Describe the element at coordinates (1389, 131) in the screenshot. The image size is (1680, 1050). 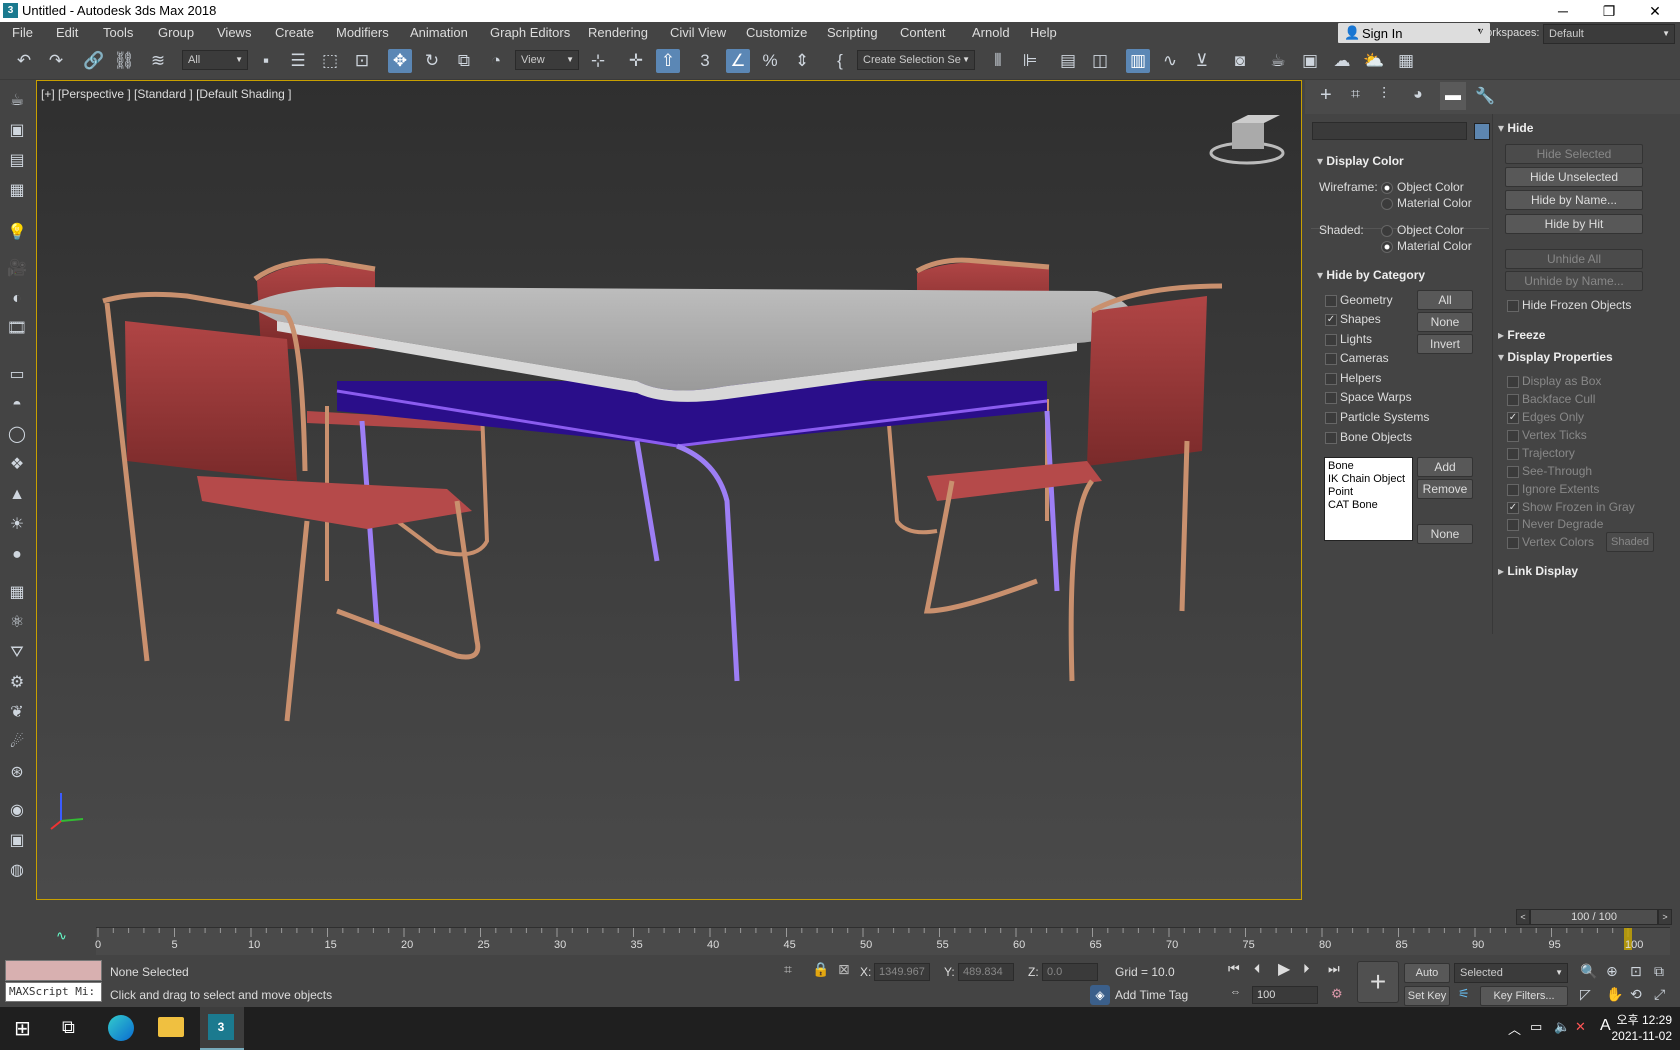
I see `object-name-field` at that location.